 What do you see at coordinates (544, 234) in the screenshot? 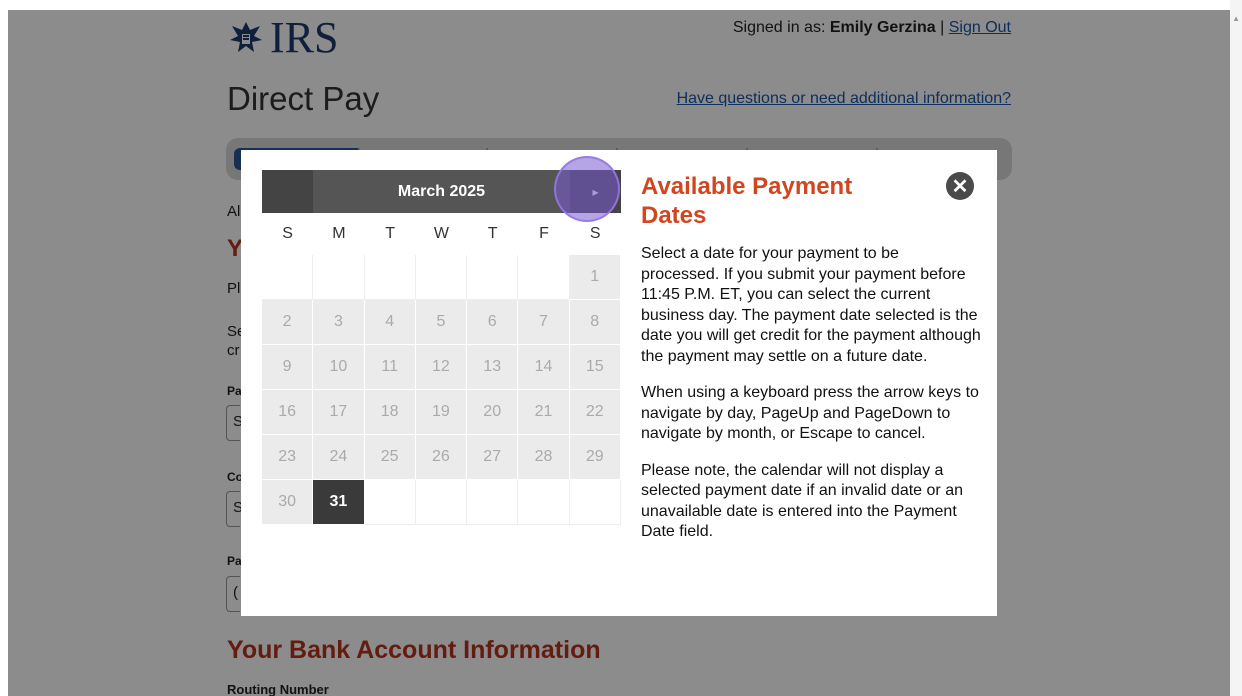
I see `weekday-header: F` at bounding box center [544, 234].